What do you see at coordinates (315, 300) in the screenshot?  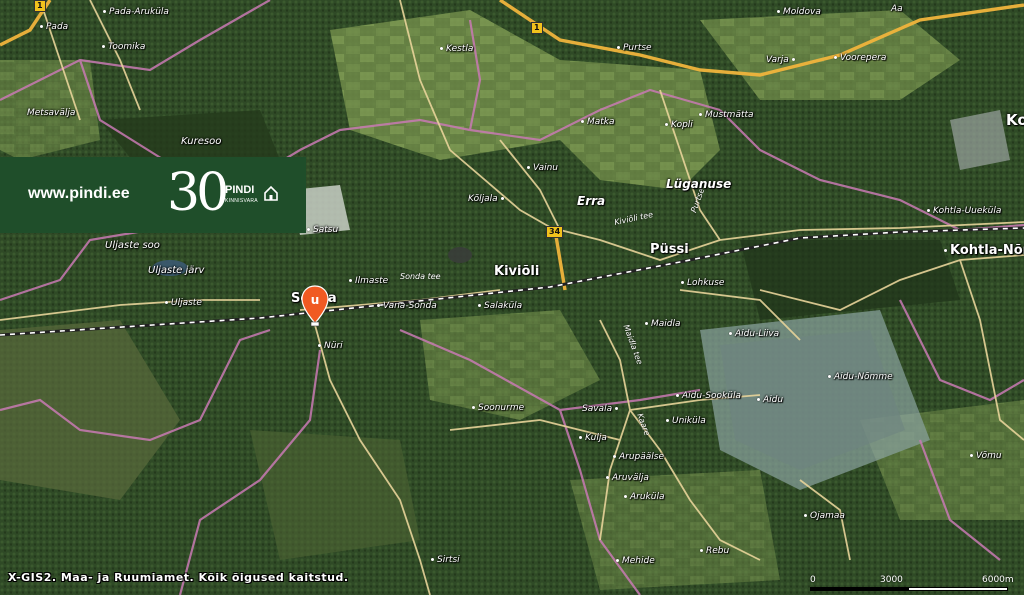 I see `marker-letter: u` at bounding box center [315, 300].